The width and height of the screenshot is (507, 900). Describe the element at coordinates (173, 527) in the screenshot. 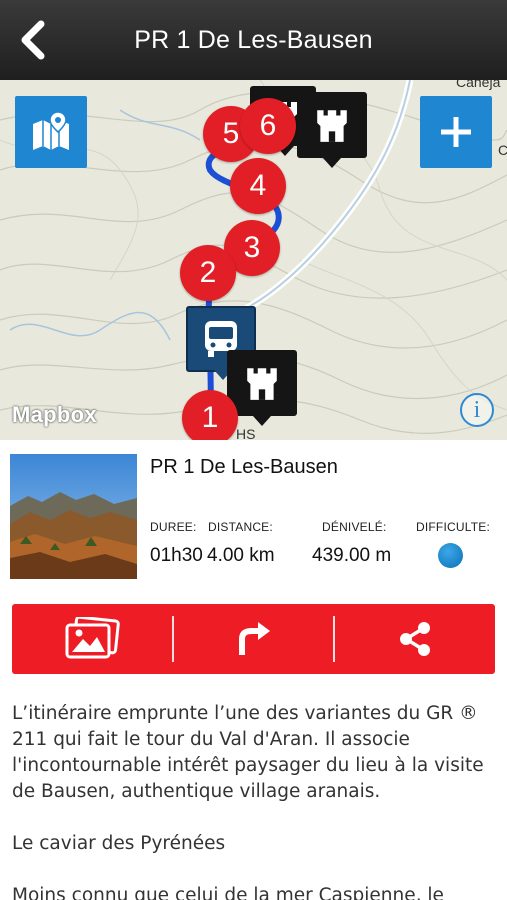

I see `duration-label: DUREE:` at that location.